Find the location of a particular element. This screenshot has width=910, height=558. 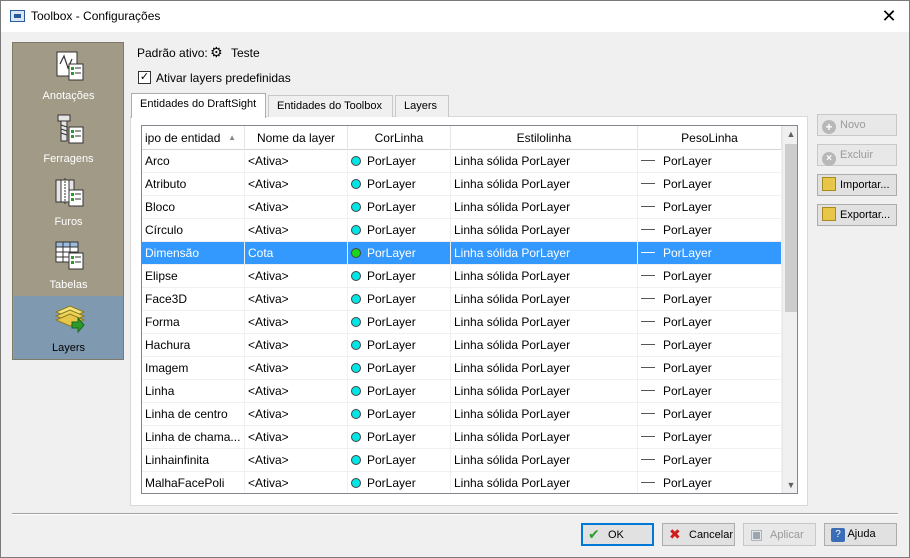

cell-entity-type: Círculo is located at coordinates (193, 230).